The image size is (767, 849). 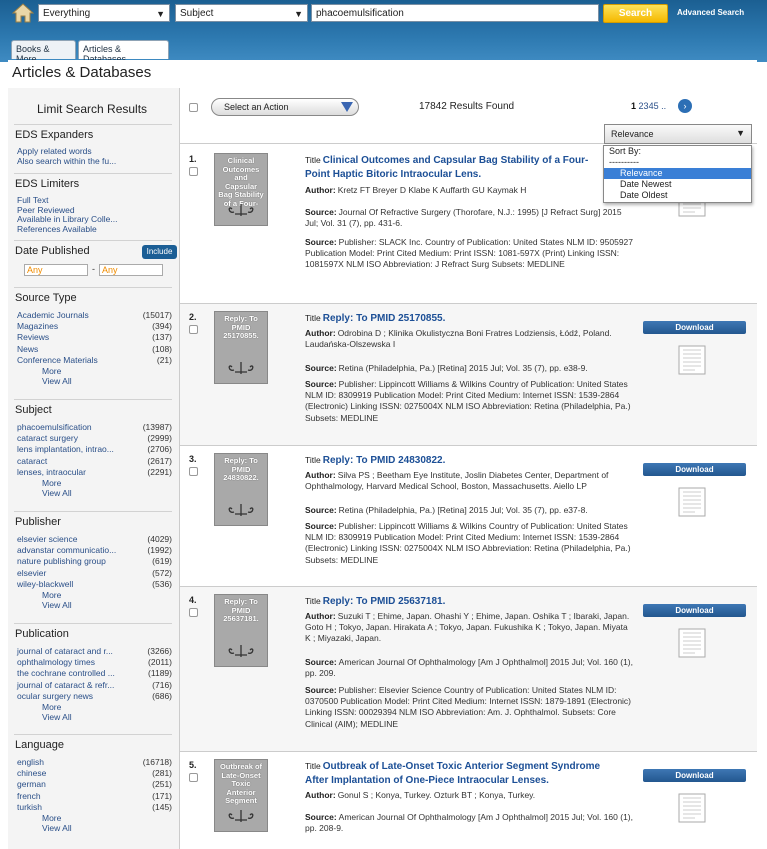 I want to click on sort-option-date-oldest: Date Oldest, so click(x=677, y=195).